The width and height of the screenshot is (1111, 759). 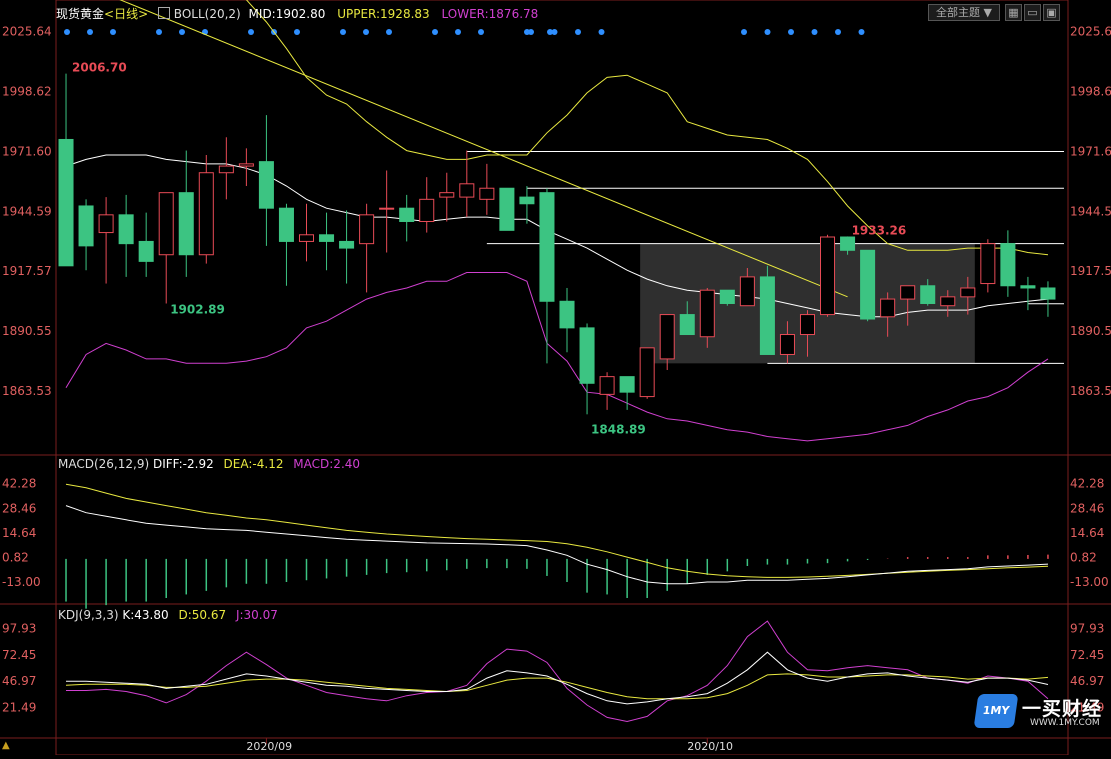 What do you see at coordinates (19, 655) in the screenshot?
I see `kdj-axis-label: 72.45` at bounding box center [19, 655].